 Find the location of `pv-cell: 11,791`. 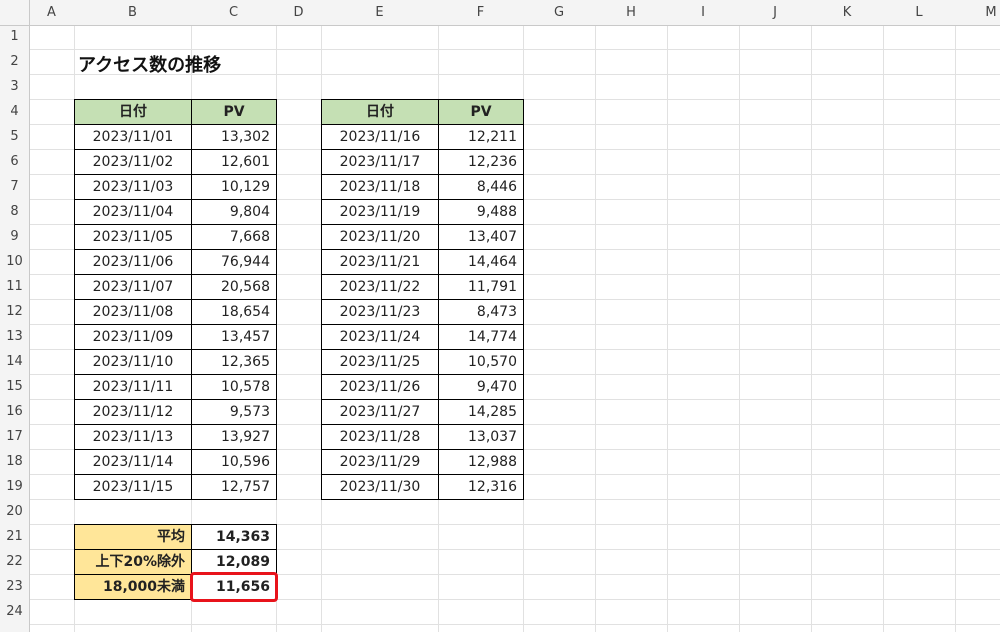

pv-cell: 11,791 is located at coordinates (481, 287).